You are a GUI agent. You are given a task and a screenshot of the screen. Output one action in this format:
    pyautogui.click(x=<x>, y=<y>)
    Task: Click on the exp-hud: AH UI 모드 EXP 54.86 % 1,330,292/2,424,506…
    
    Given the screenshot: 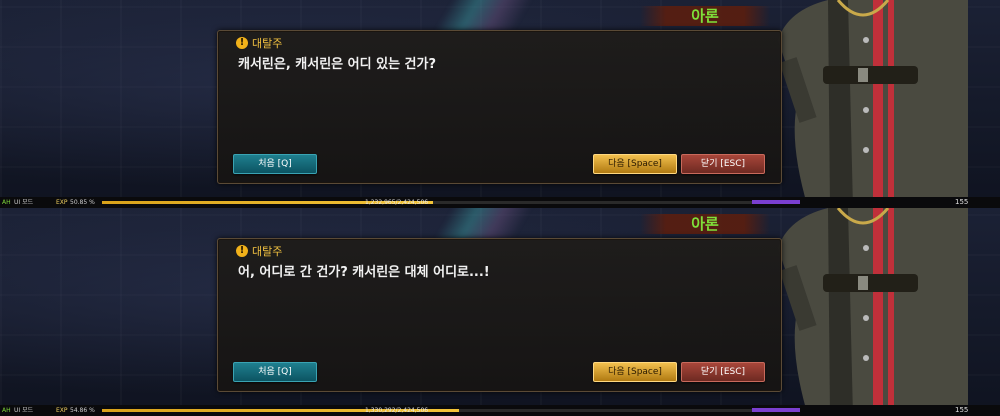 What is the action you would take?
    pyautogui.click(x=500, y=410)
    